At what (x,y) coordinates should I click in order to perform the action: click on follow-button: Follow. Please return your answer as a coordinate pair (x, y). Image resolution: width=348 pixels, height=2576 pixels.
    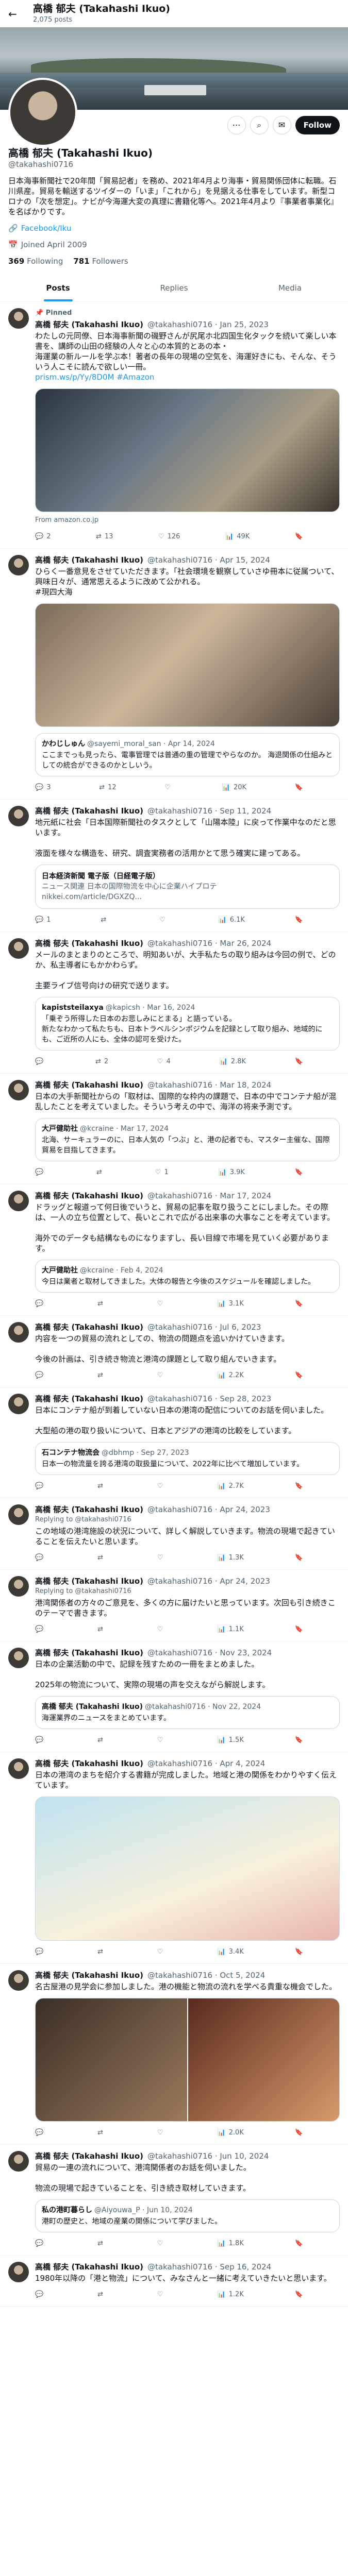
    Looking at the image, I should click on (317, 125).